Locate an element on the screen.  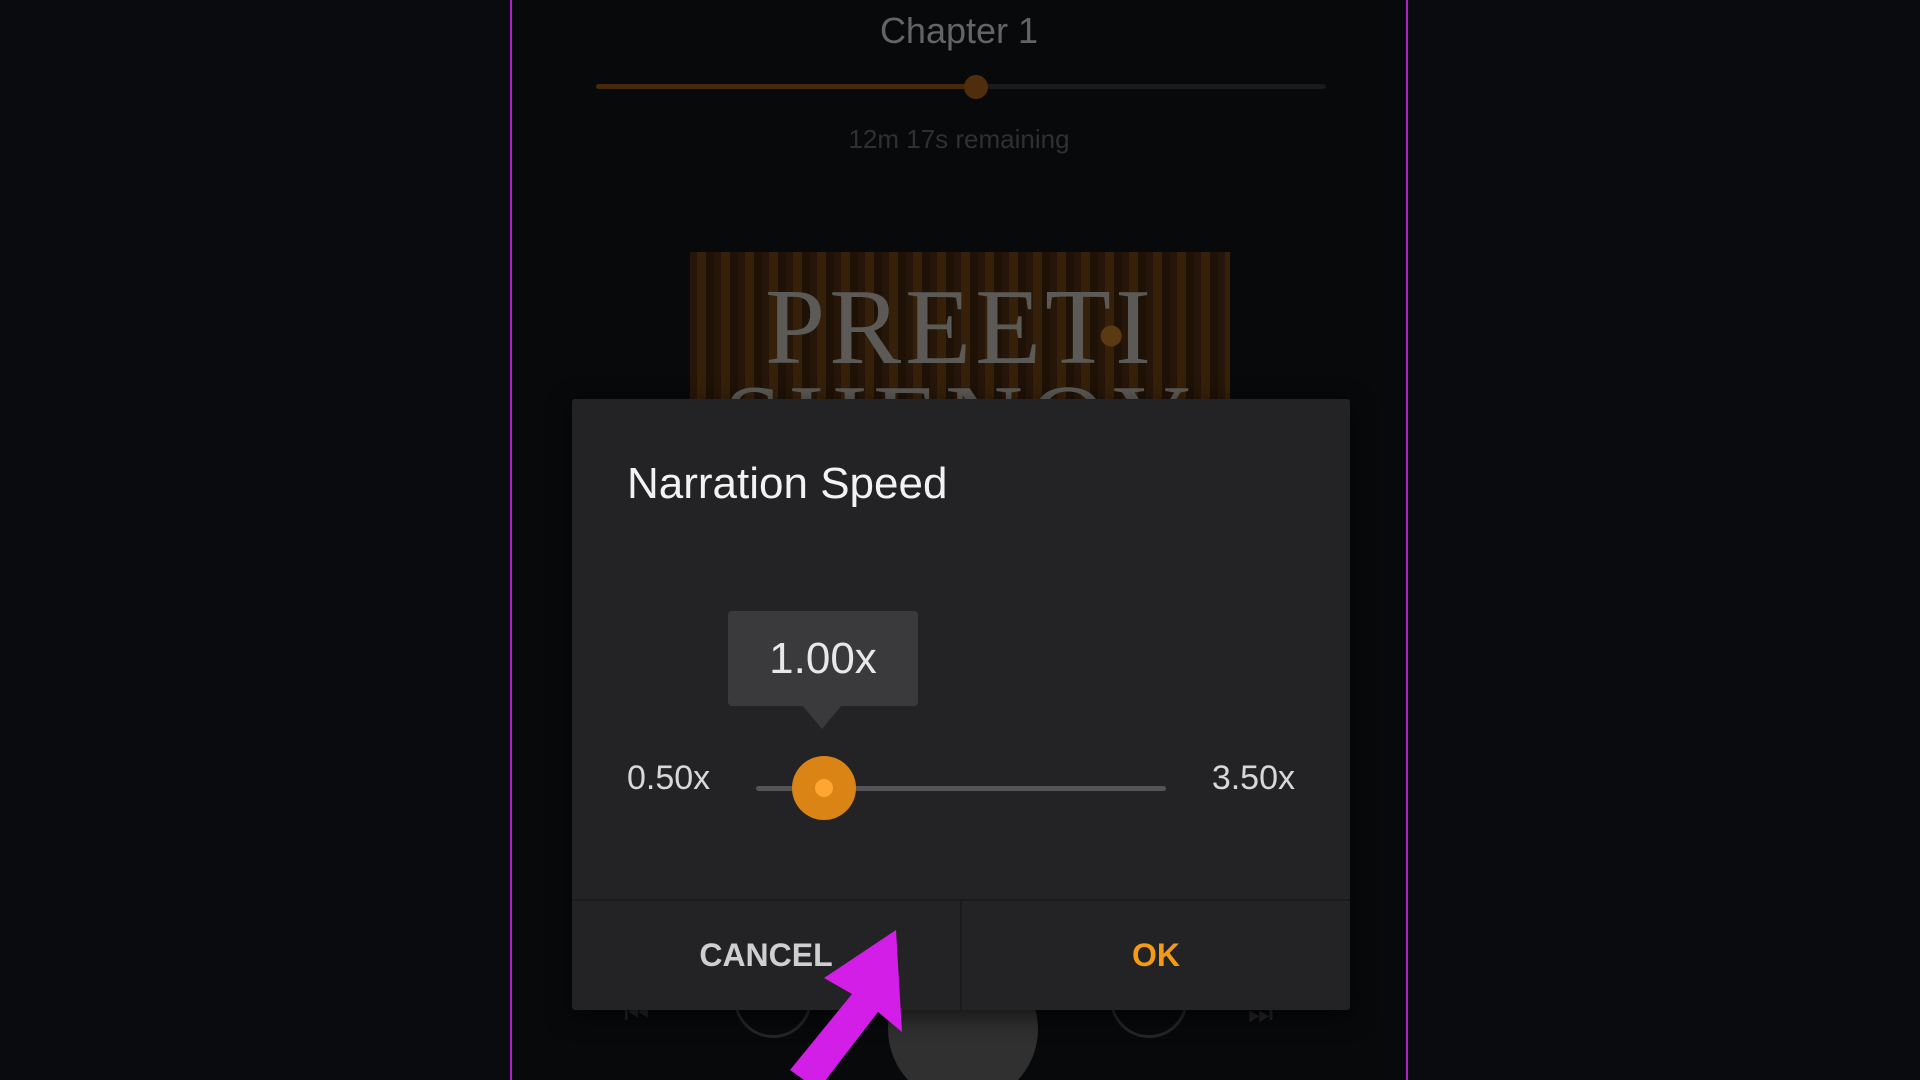
ok-button: OK is located at coordinates (1156, 955).